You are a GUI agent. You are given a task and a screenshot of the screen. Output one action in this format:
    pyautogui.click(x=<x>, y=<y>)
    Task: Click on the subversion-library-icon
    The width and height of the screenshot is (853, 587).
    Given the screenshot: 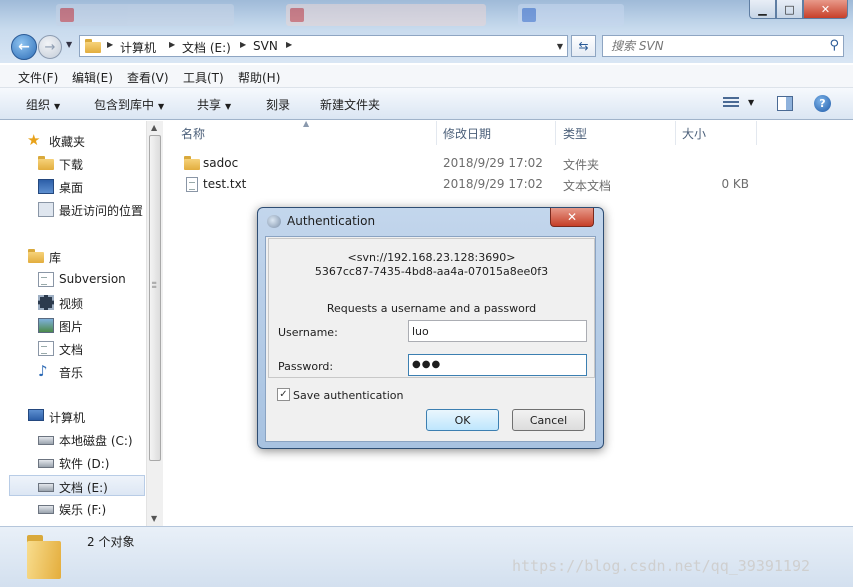 What is the action you would take?
    pyautogui.click(x=46, y=279)
    